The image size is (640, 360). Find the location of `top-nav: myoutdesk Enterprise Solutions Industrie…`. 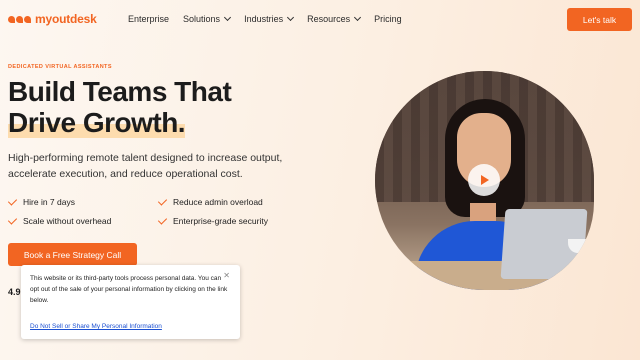

top-nav: myoutdesk Enterprise Solutions Industrie… is located at coordinates (320, 20).